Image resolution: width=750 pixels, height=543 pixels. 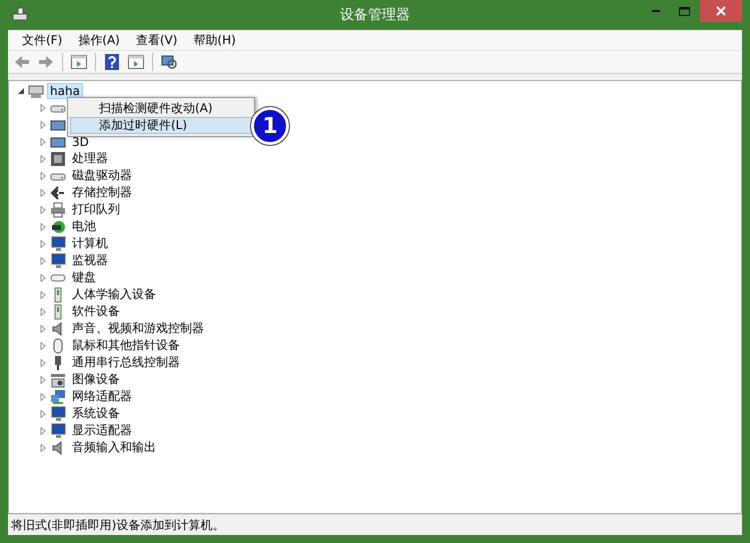 I want to click on collapse-arrow-icon, so click(x=21, y=90).